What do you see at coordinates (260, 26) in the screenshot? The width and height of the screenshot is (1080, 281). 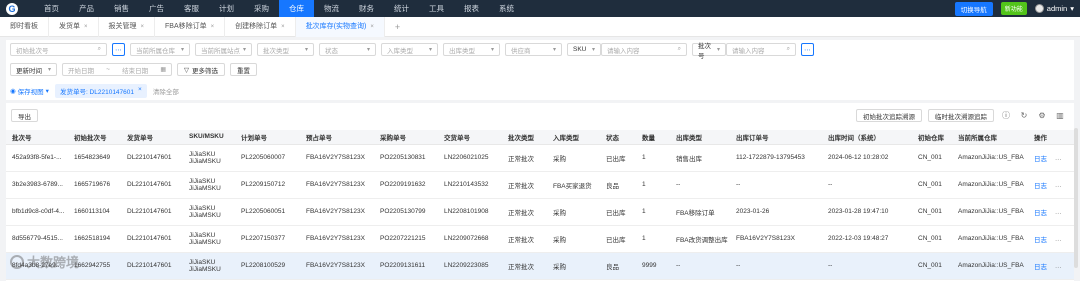 I see `tab: 创建移除订单 ×` at bounding box center [260, 26].